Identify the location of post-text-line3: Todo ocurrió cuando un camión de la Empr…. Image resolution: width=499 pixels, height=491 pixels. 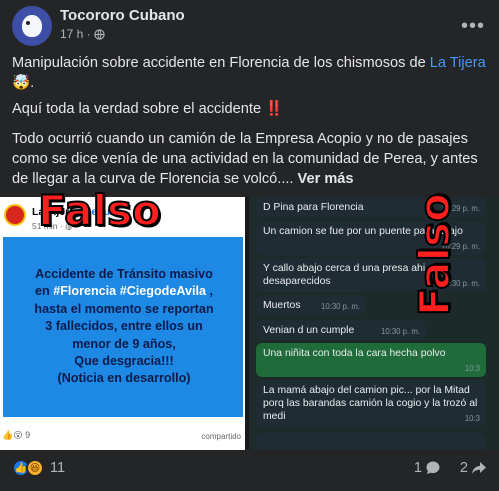
(250, 159).